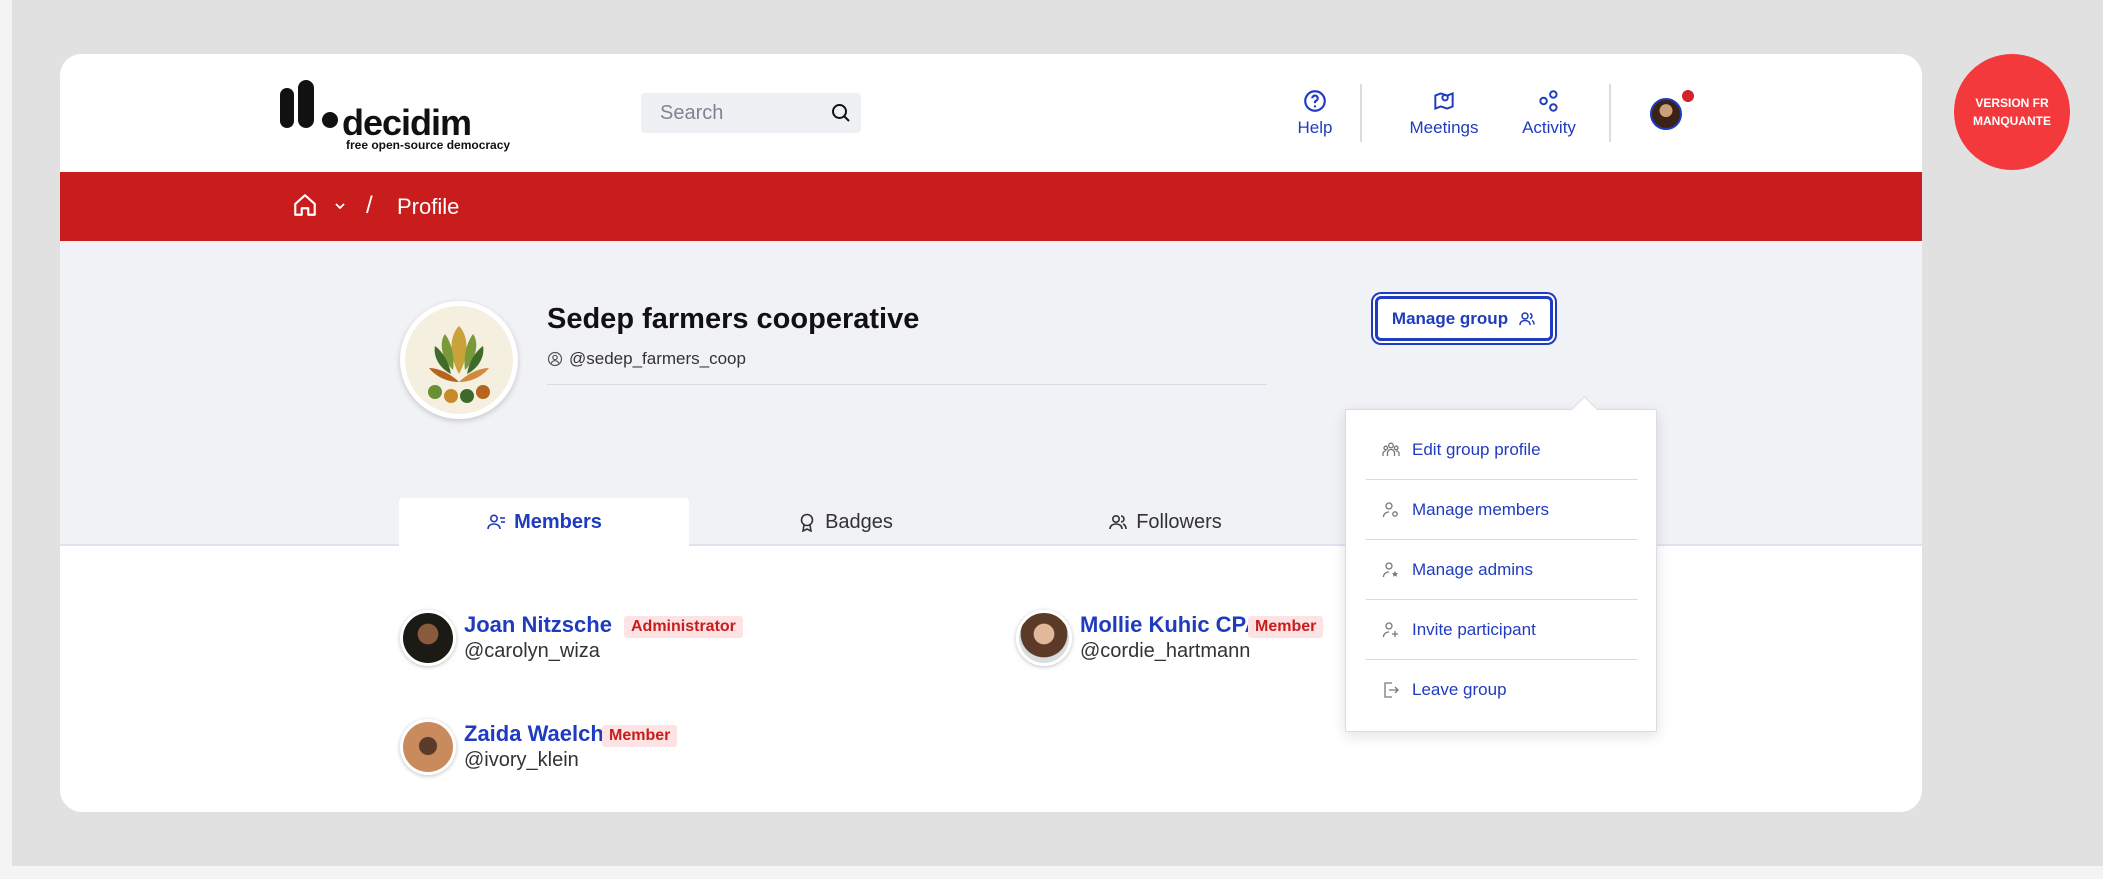 The image size is (2103, 879). What do you see at coordinates (1315, 127) in the screenshot?
I see `nav-help-label: Help` at bounding box center [1315, 127].